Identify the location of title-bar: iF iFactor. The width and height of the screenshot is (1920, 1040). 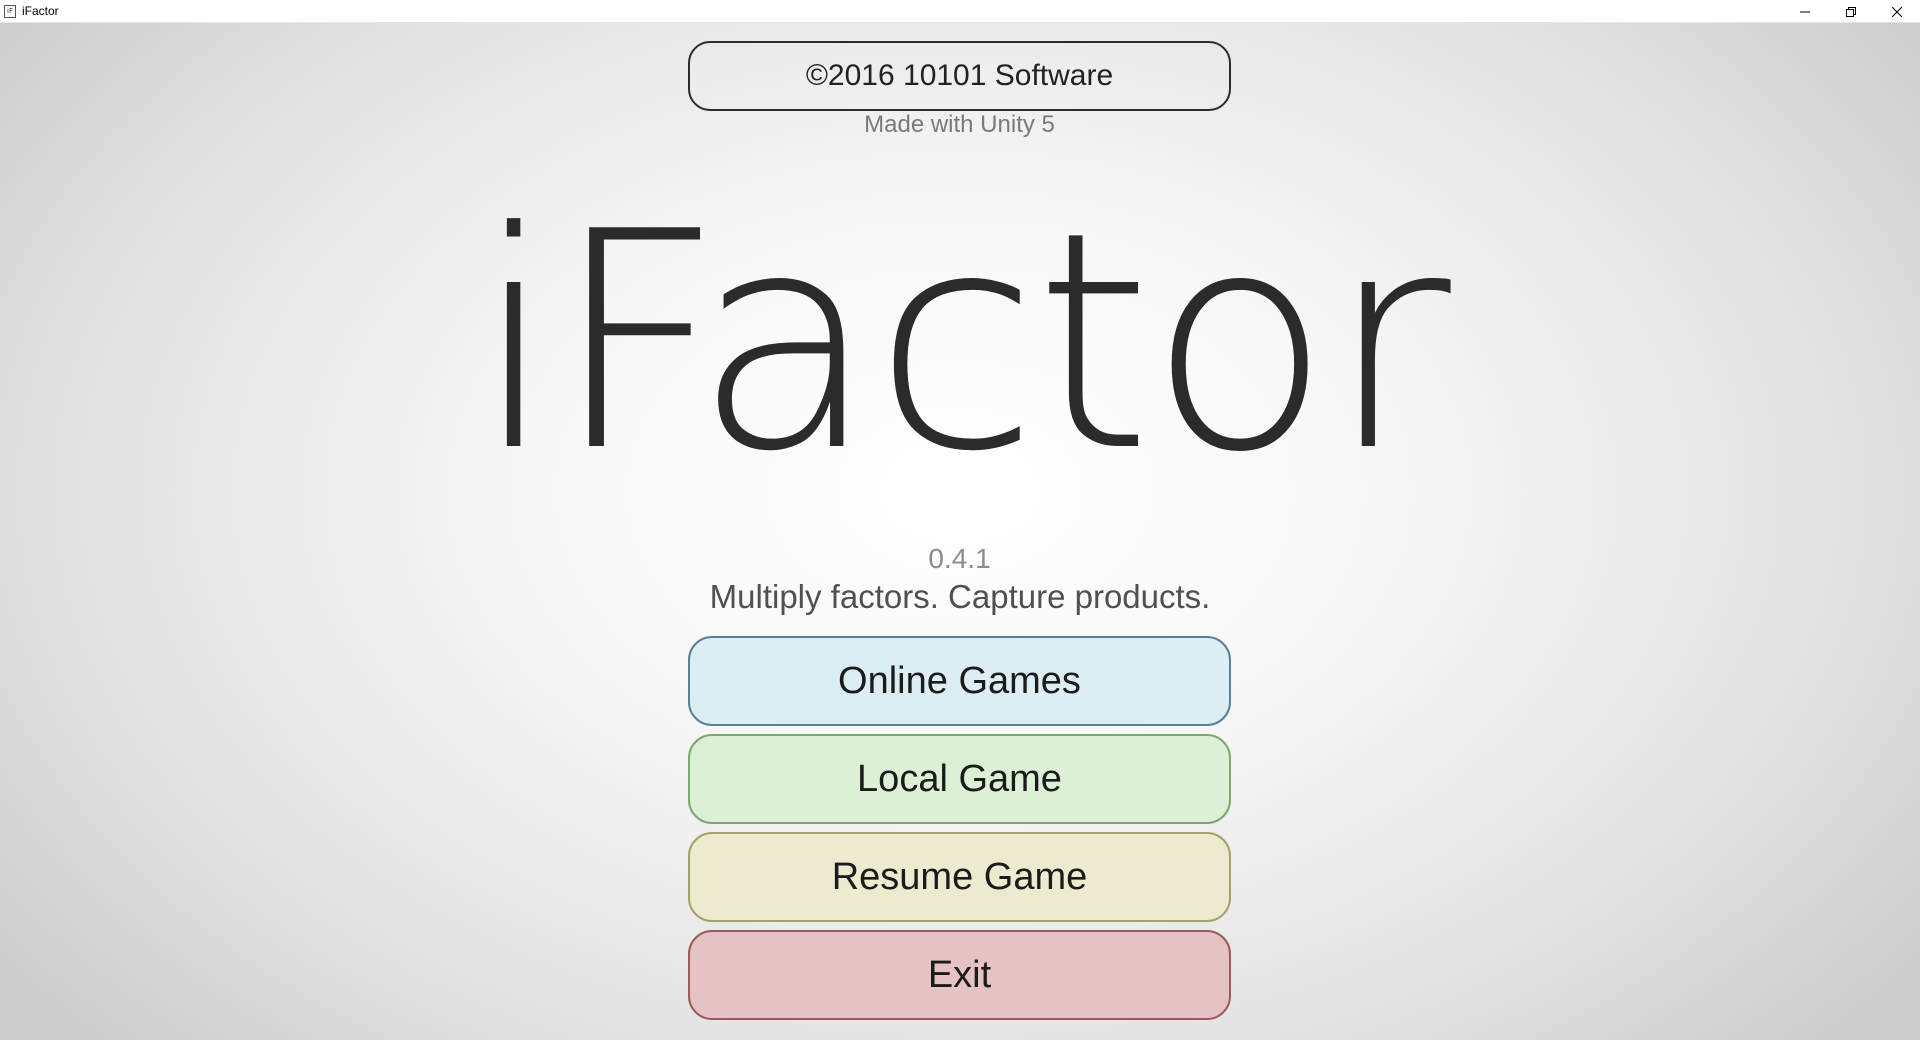
(960, 11).